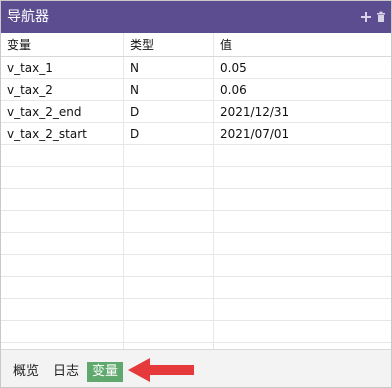  Describe the element at coordinates (302, 67) in the screenshot. I see `variable-value: 0.05` at that location.